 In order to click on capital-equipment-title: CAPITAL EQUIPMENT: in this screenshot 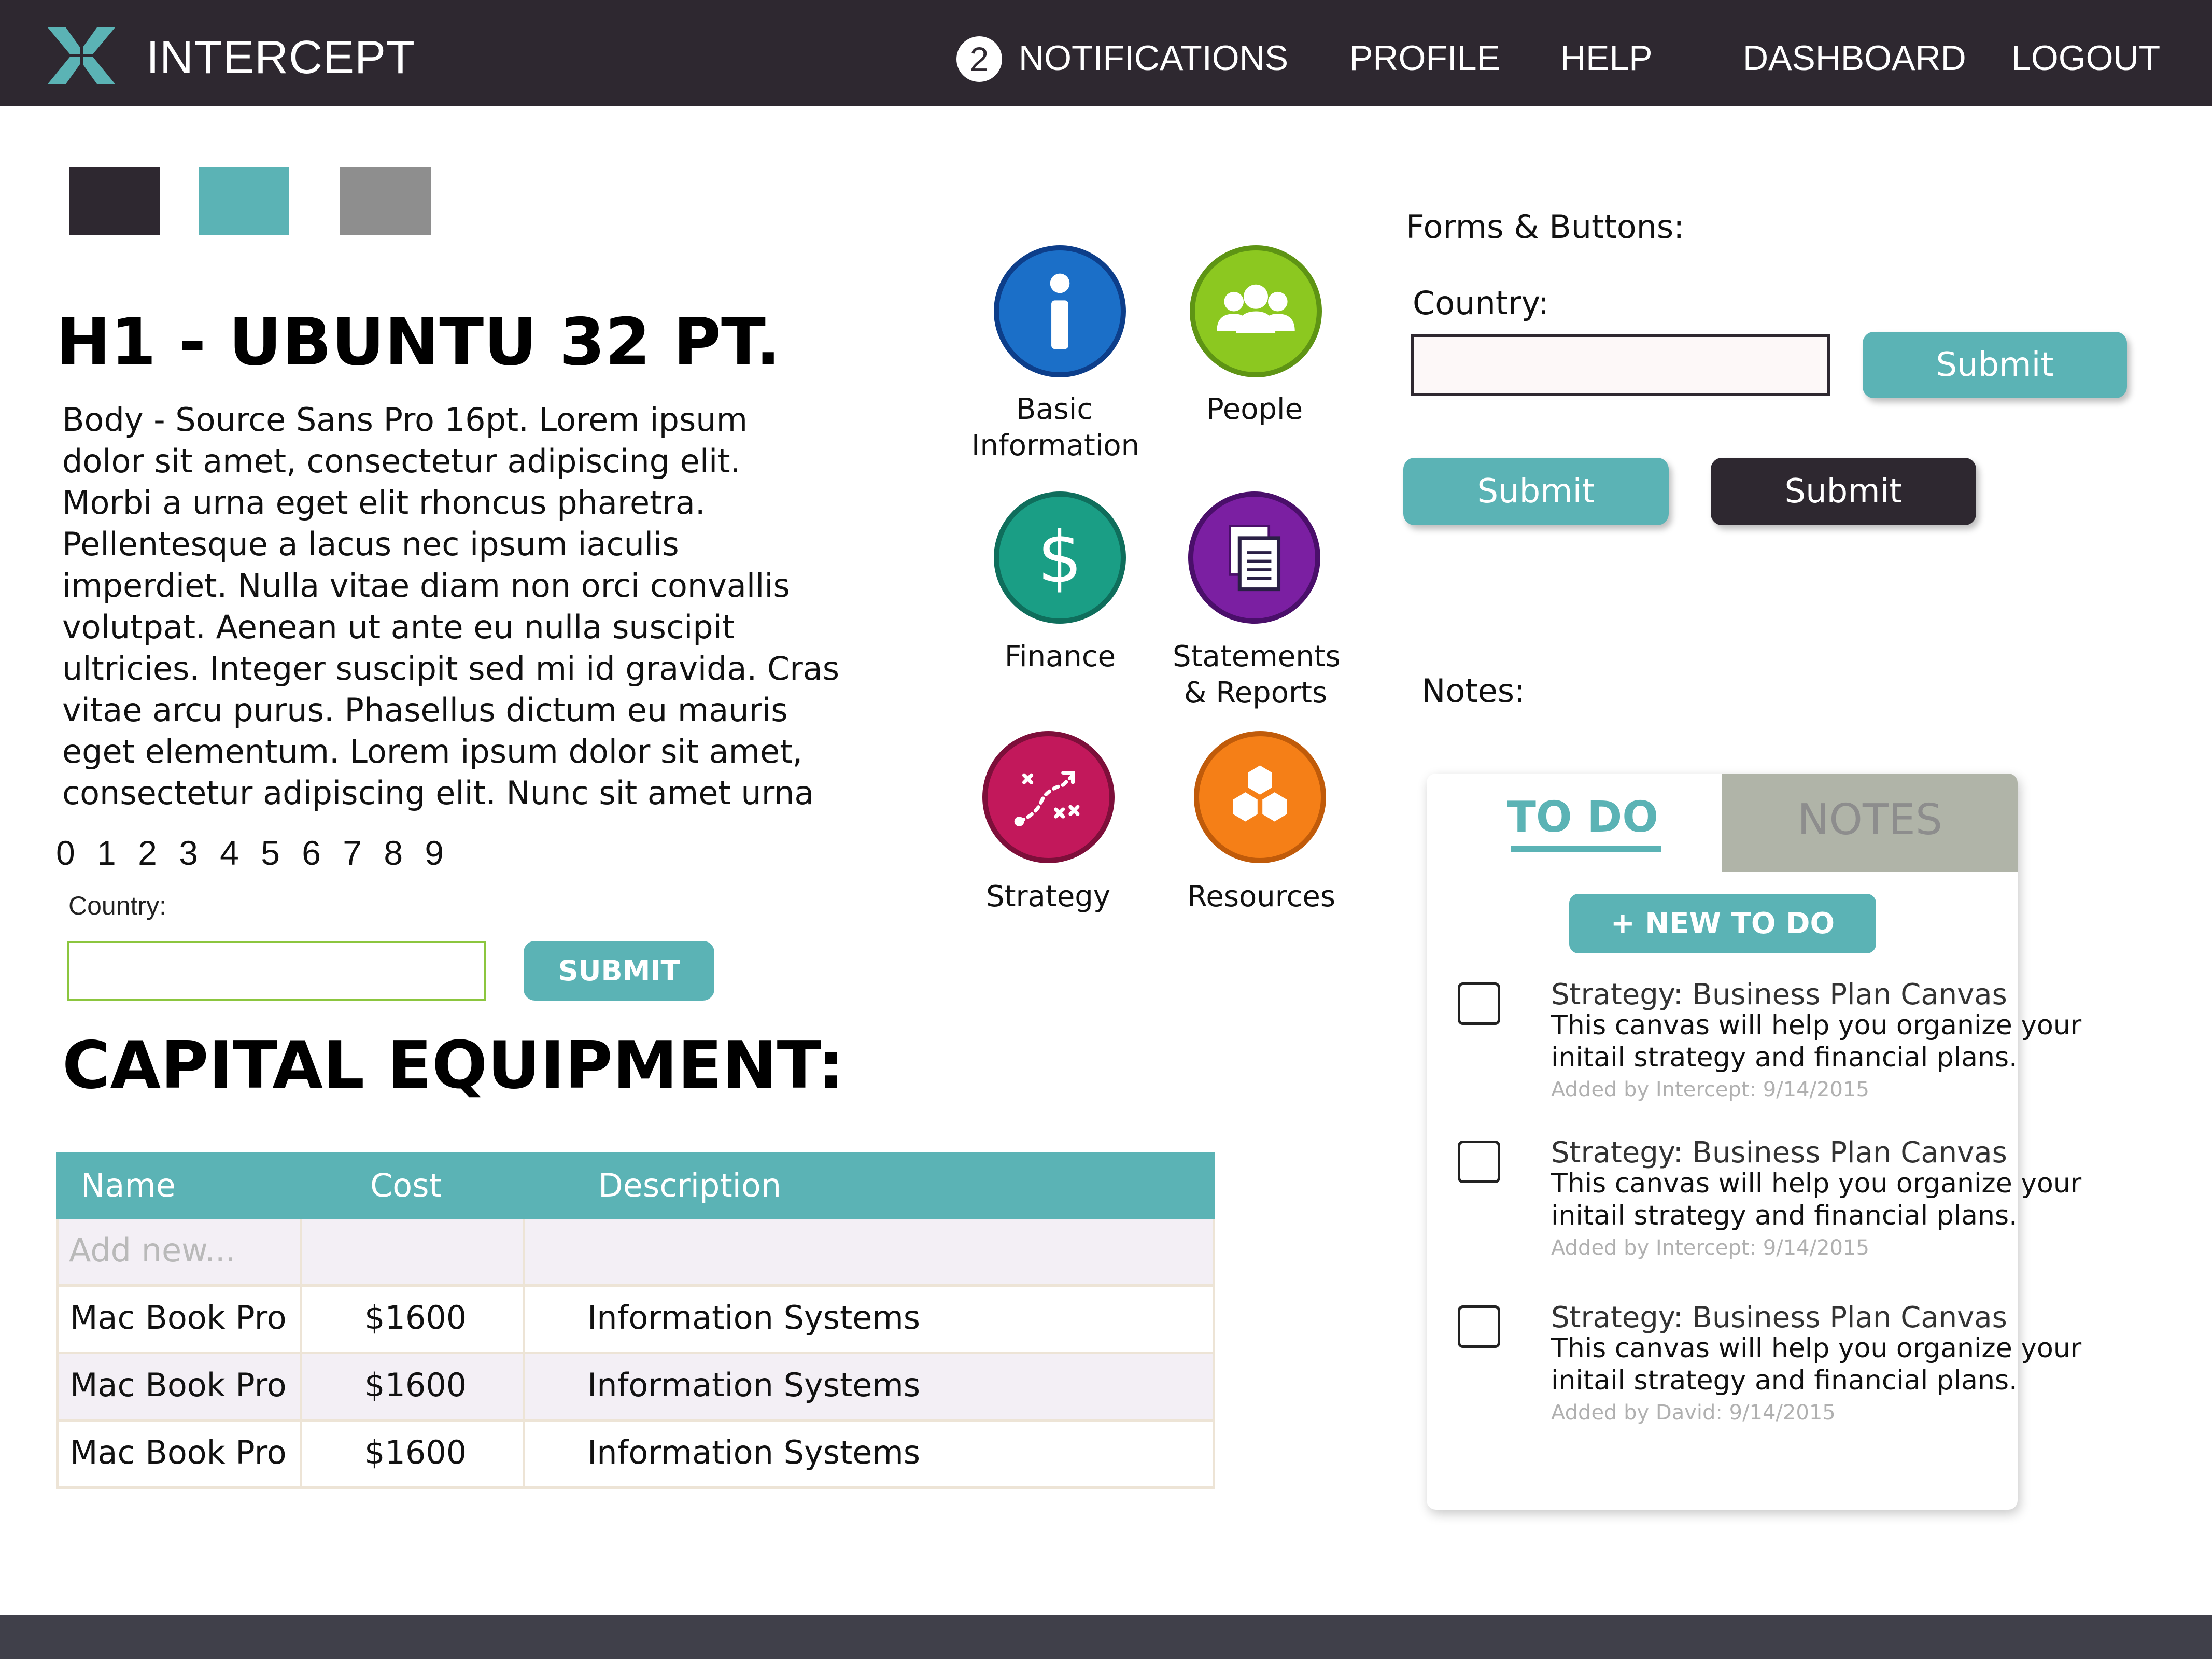, I will do `click(453, 1065)`.